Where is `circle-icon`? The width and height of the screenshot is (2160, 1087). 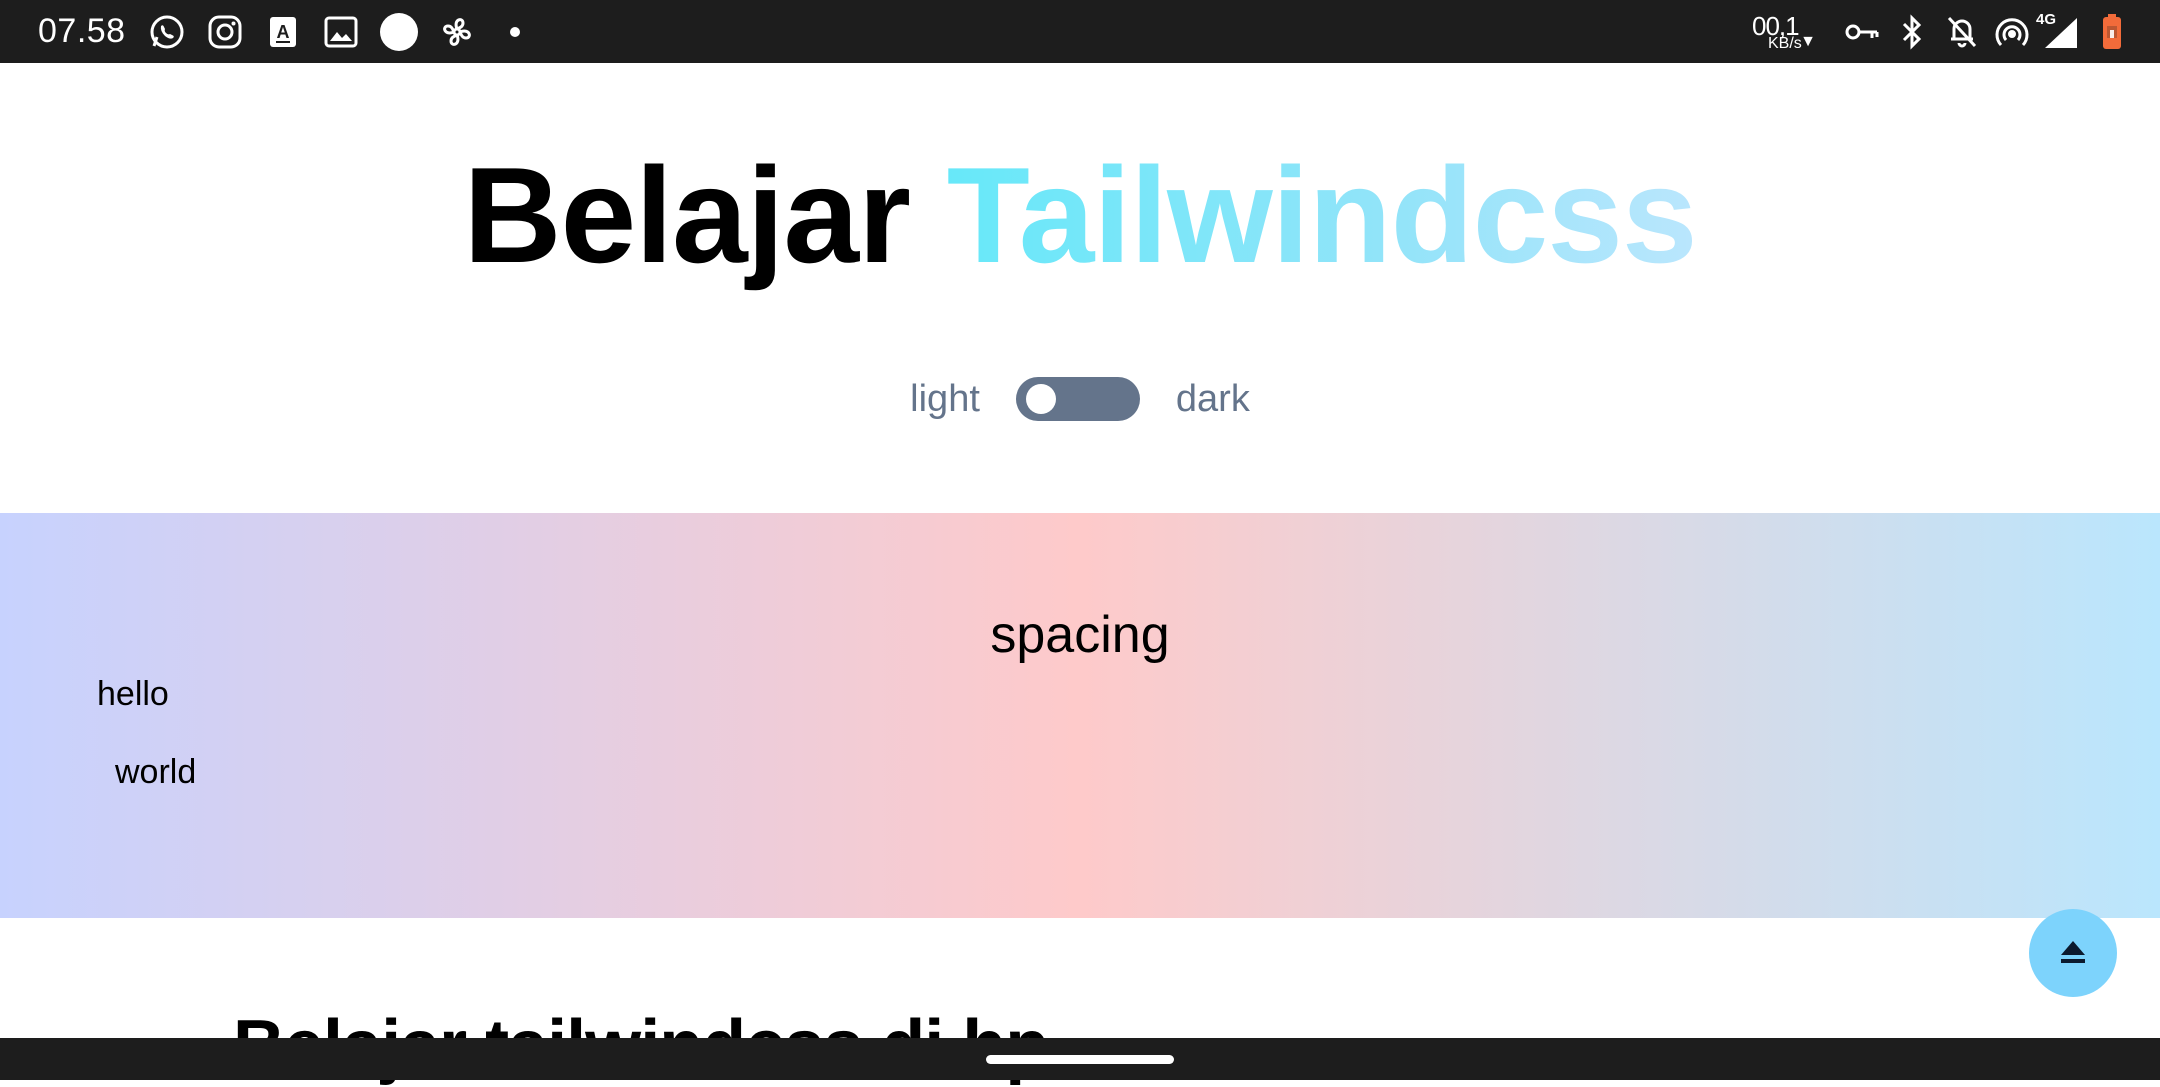
circle-icon is located at coordinates (399, 32).